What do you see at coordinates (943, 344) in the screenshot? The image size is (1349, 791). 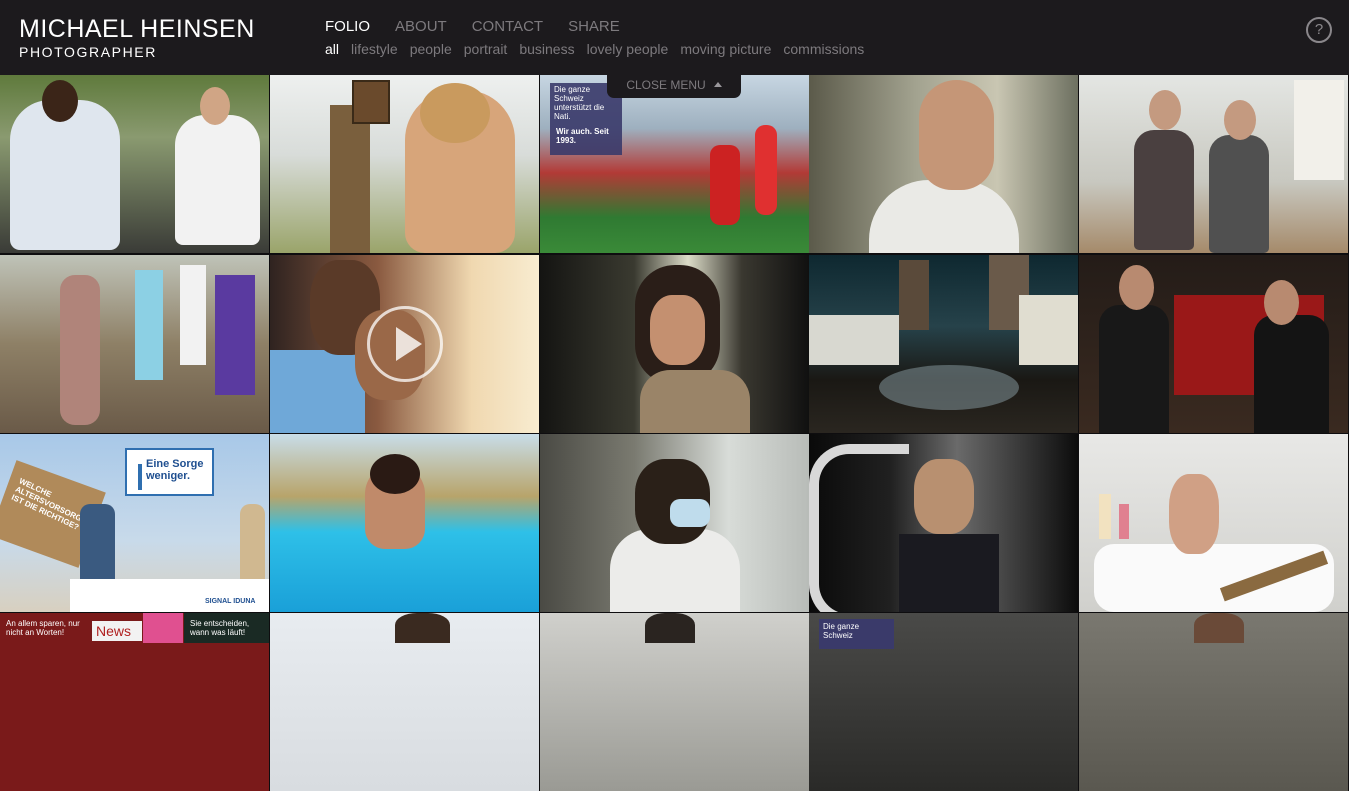 I see `photo-tile-night-courtyard` at bounding box center [943, 344].